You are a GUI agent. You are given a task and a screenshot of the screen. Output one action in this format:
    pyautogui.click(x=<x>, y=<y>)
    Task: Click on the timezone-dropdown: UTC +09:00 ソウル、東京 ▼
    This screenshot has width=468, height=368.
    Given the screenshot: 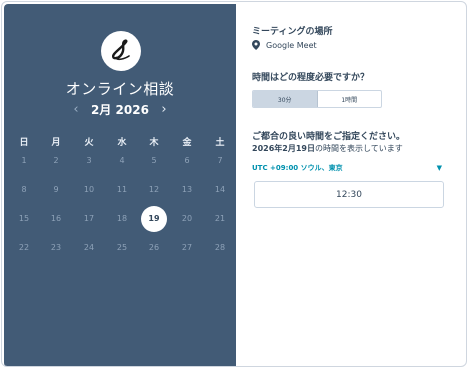 What is the action you would take?
    pyautogui.click(x=347, y=168)
    